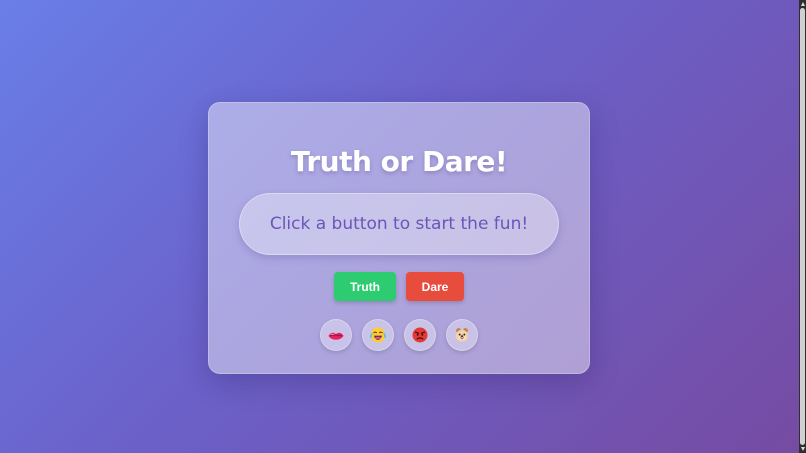 Image resolution: width=806 pixels, height=453 pixels. Describe the element at coordinates (420, 335) in the screenshot. I see `angry-face-icon` at that location.